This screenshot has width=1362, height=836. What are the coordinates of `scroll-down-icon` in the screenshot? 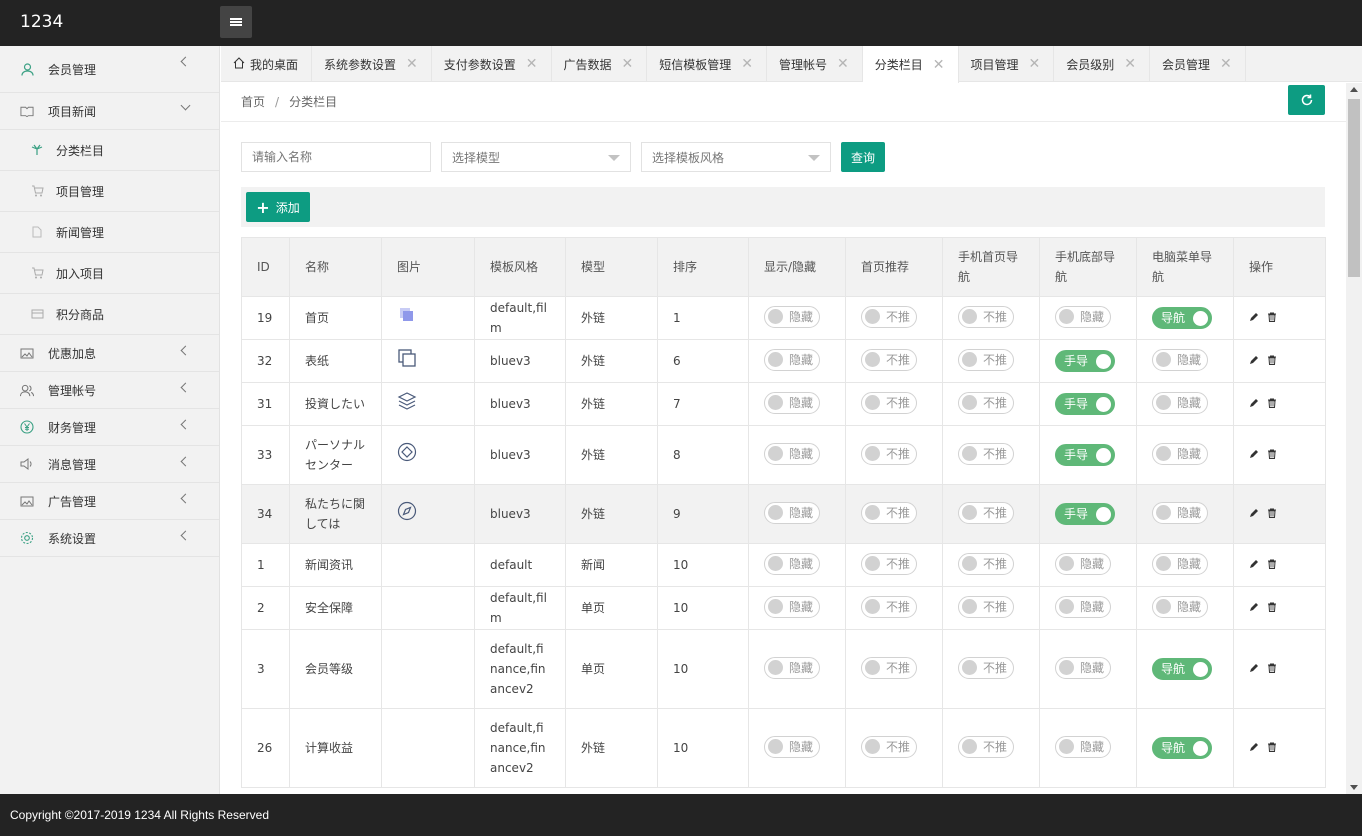 It's located at (1354, 787).